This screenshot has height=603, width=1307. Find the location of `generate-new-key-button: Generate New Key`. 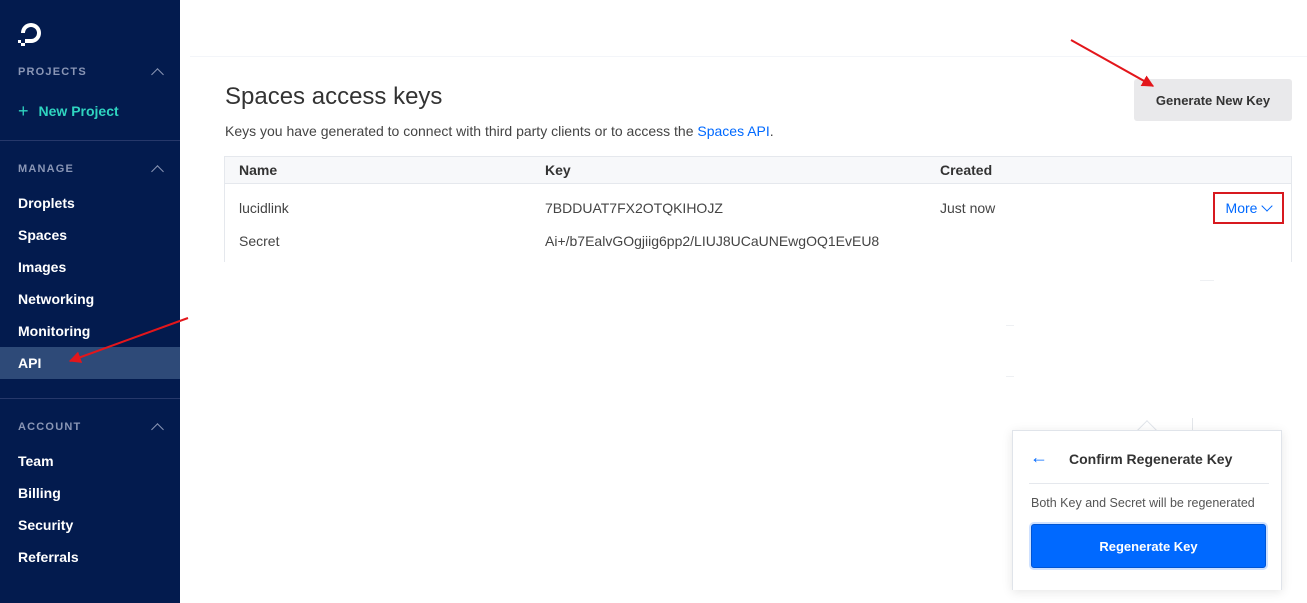

generate-new-key-button: Generate New Key is located at coordinates (1213, 100).